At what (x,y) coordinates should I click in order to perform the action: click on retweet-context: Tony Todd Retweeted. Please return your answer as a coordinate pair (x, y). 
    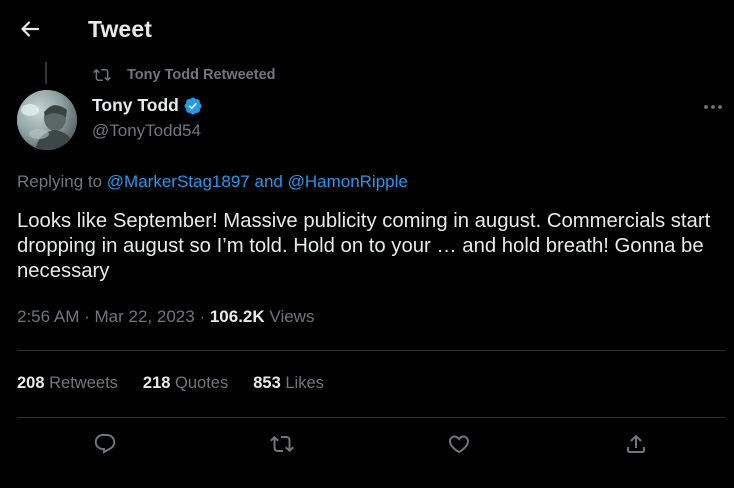
    Looking at the image, I should click on (184, 75).